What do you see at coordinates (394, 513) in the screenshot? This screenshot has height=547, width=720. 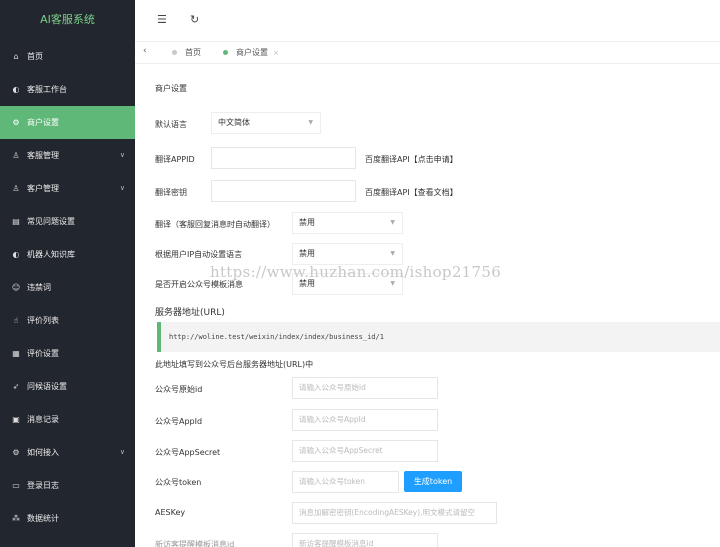 I see `aeskey-input: 消息加解密密钥(EncodingAESKey),明文模式请留空` at bounding box center [394, 513].